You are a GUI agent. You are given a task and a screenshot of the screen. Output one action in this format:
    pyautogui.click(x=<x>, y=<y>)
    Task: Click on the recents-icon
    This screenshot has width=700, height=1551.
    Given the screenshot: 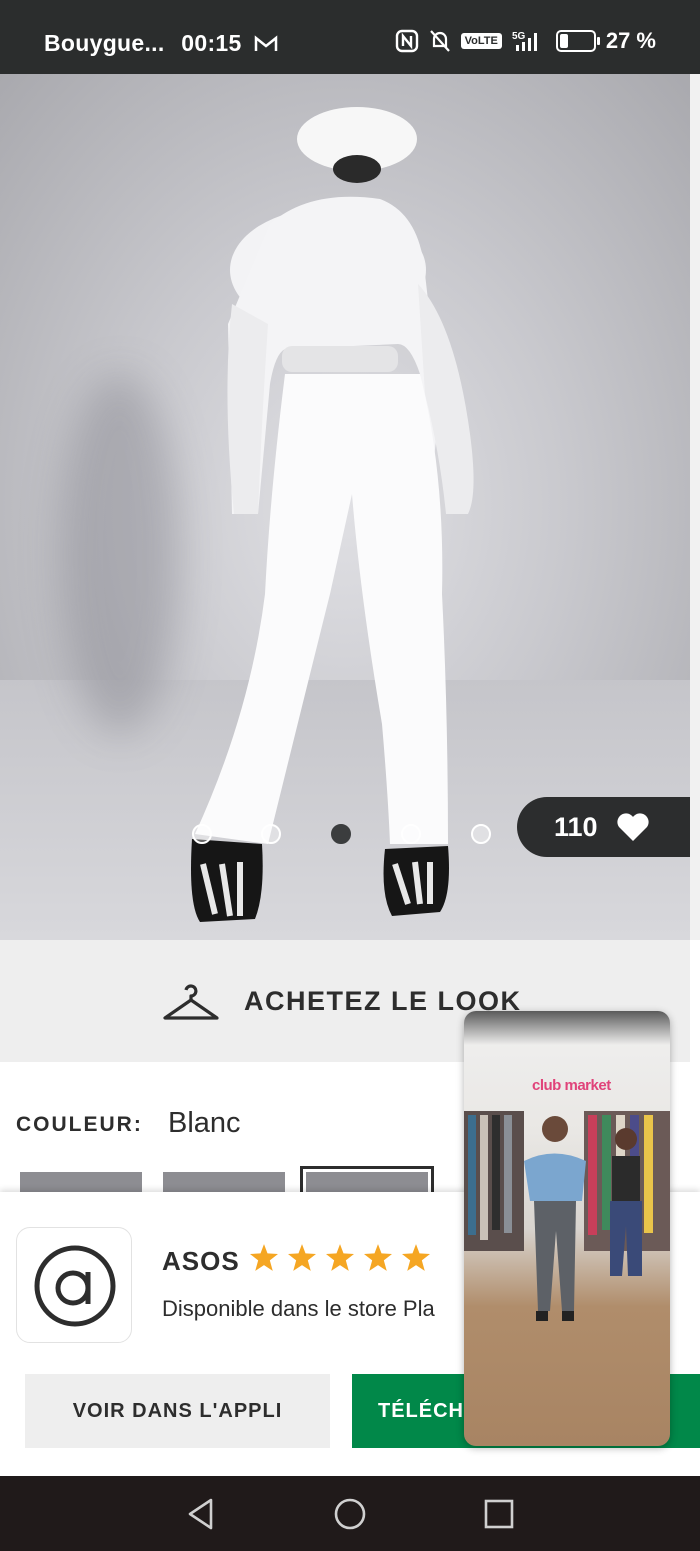 What is the action you would take?
    pyautogui.click(x=499, y=1514)
    